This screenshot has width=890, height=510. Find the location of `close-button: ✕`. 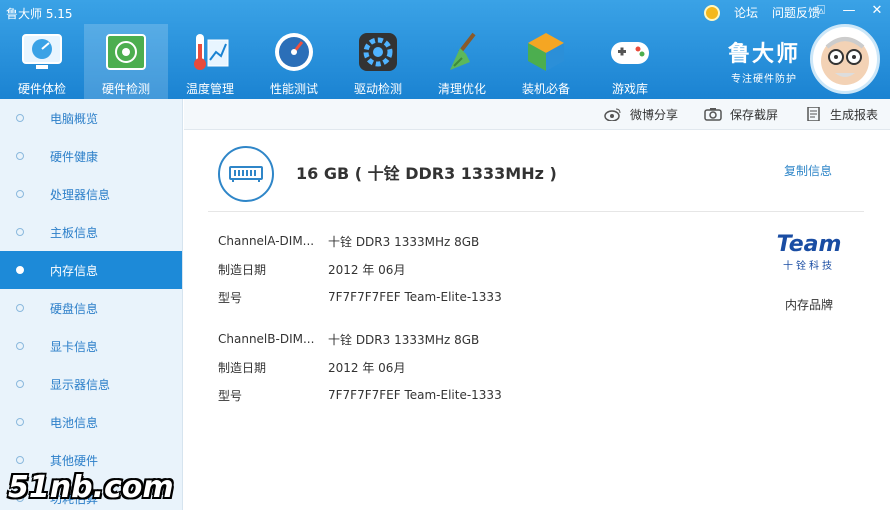

close-button: ✕ is located at coordinates (877, 10).